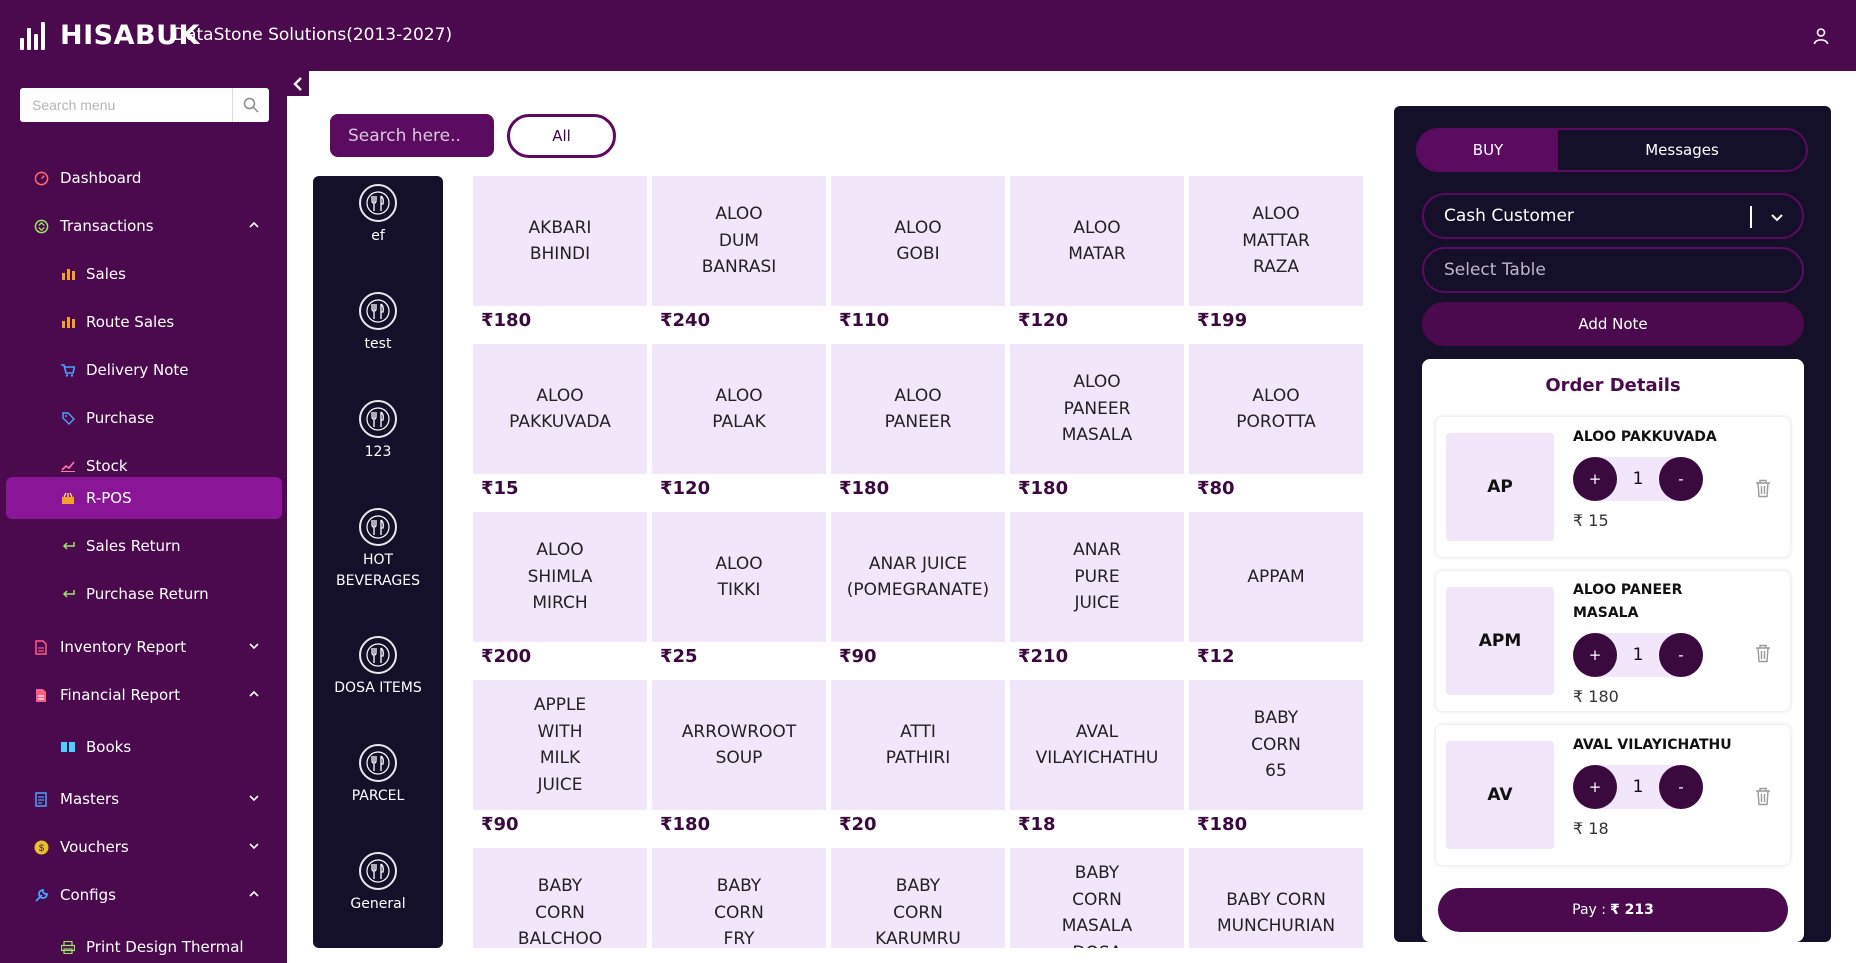 This screenshot has height=963, width=1856. Describe the element at coordinates (918, 577) in the screenshot. I see `product-tile: ANAR JUICE (POMEGRANATE)` at that location.